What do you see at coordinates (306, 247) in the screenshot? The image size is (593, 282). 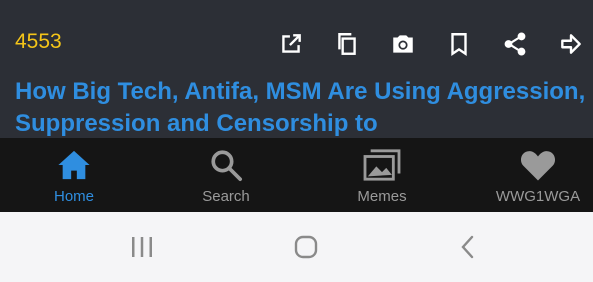 I see `home-circle-icon` at bounding box center [306, 247].